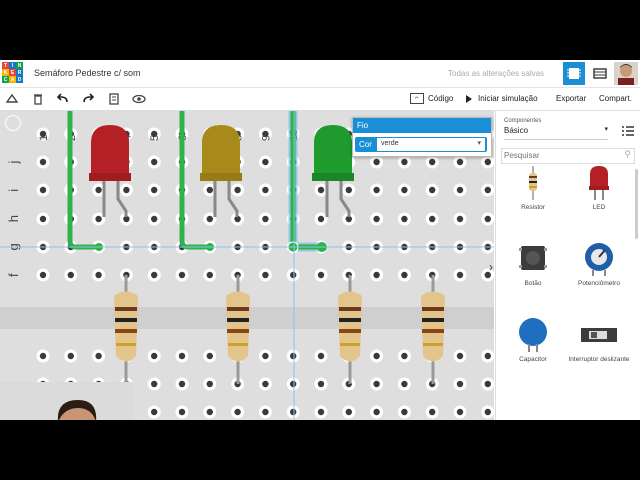  I want to click on row-letter: i, so click(13, 190).